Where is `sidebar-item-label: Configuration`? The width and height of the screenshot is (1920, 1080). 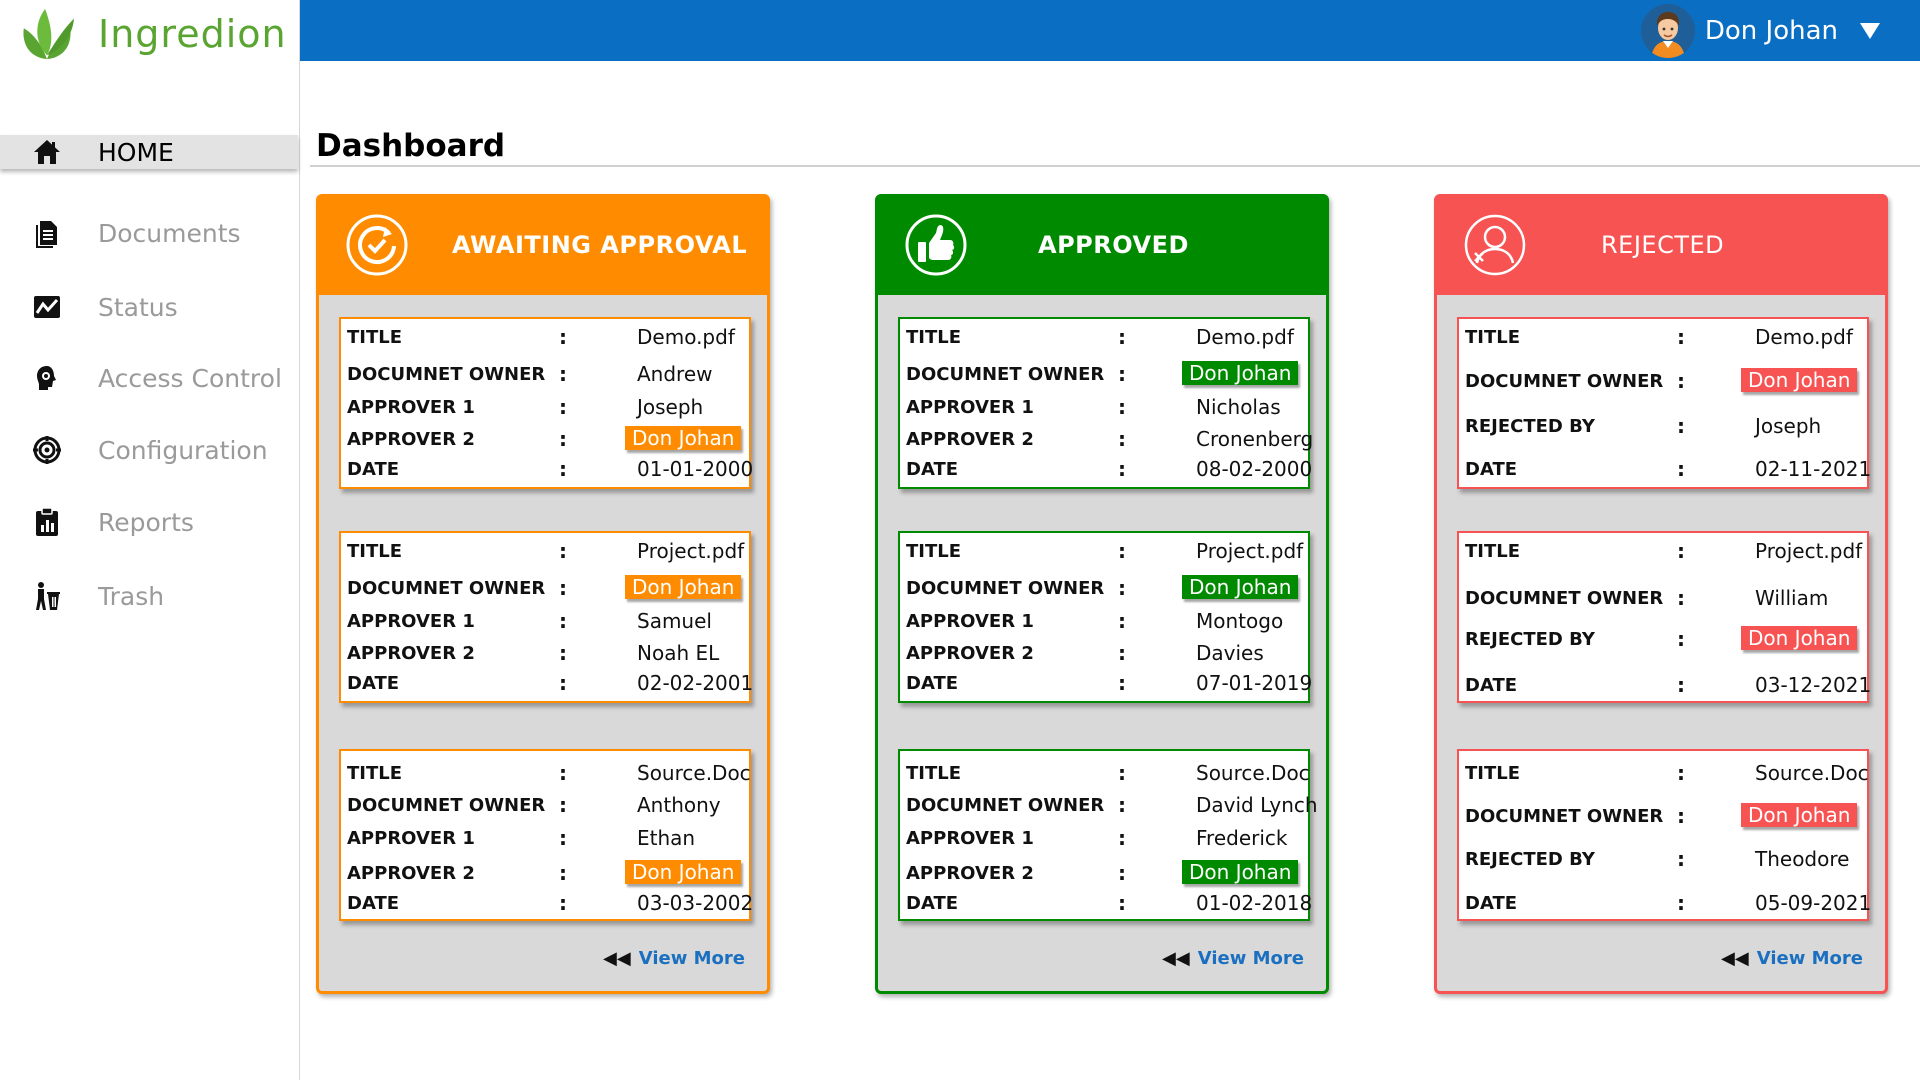
sidebar-item-label: Configuration is located at coordinates (183, 450).